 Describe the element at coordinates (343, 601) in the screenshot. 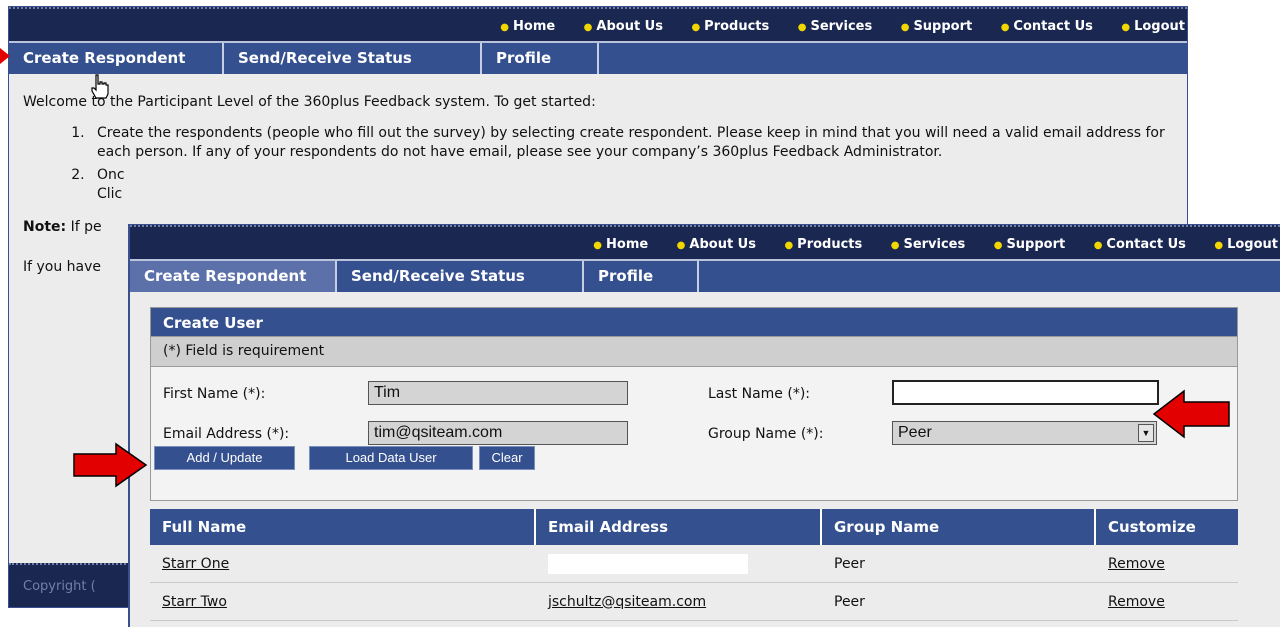

I see `full-name-cell: Starr Two` at that location.